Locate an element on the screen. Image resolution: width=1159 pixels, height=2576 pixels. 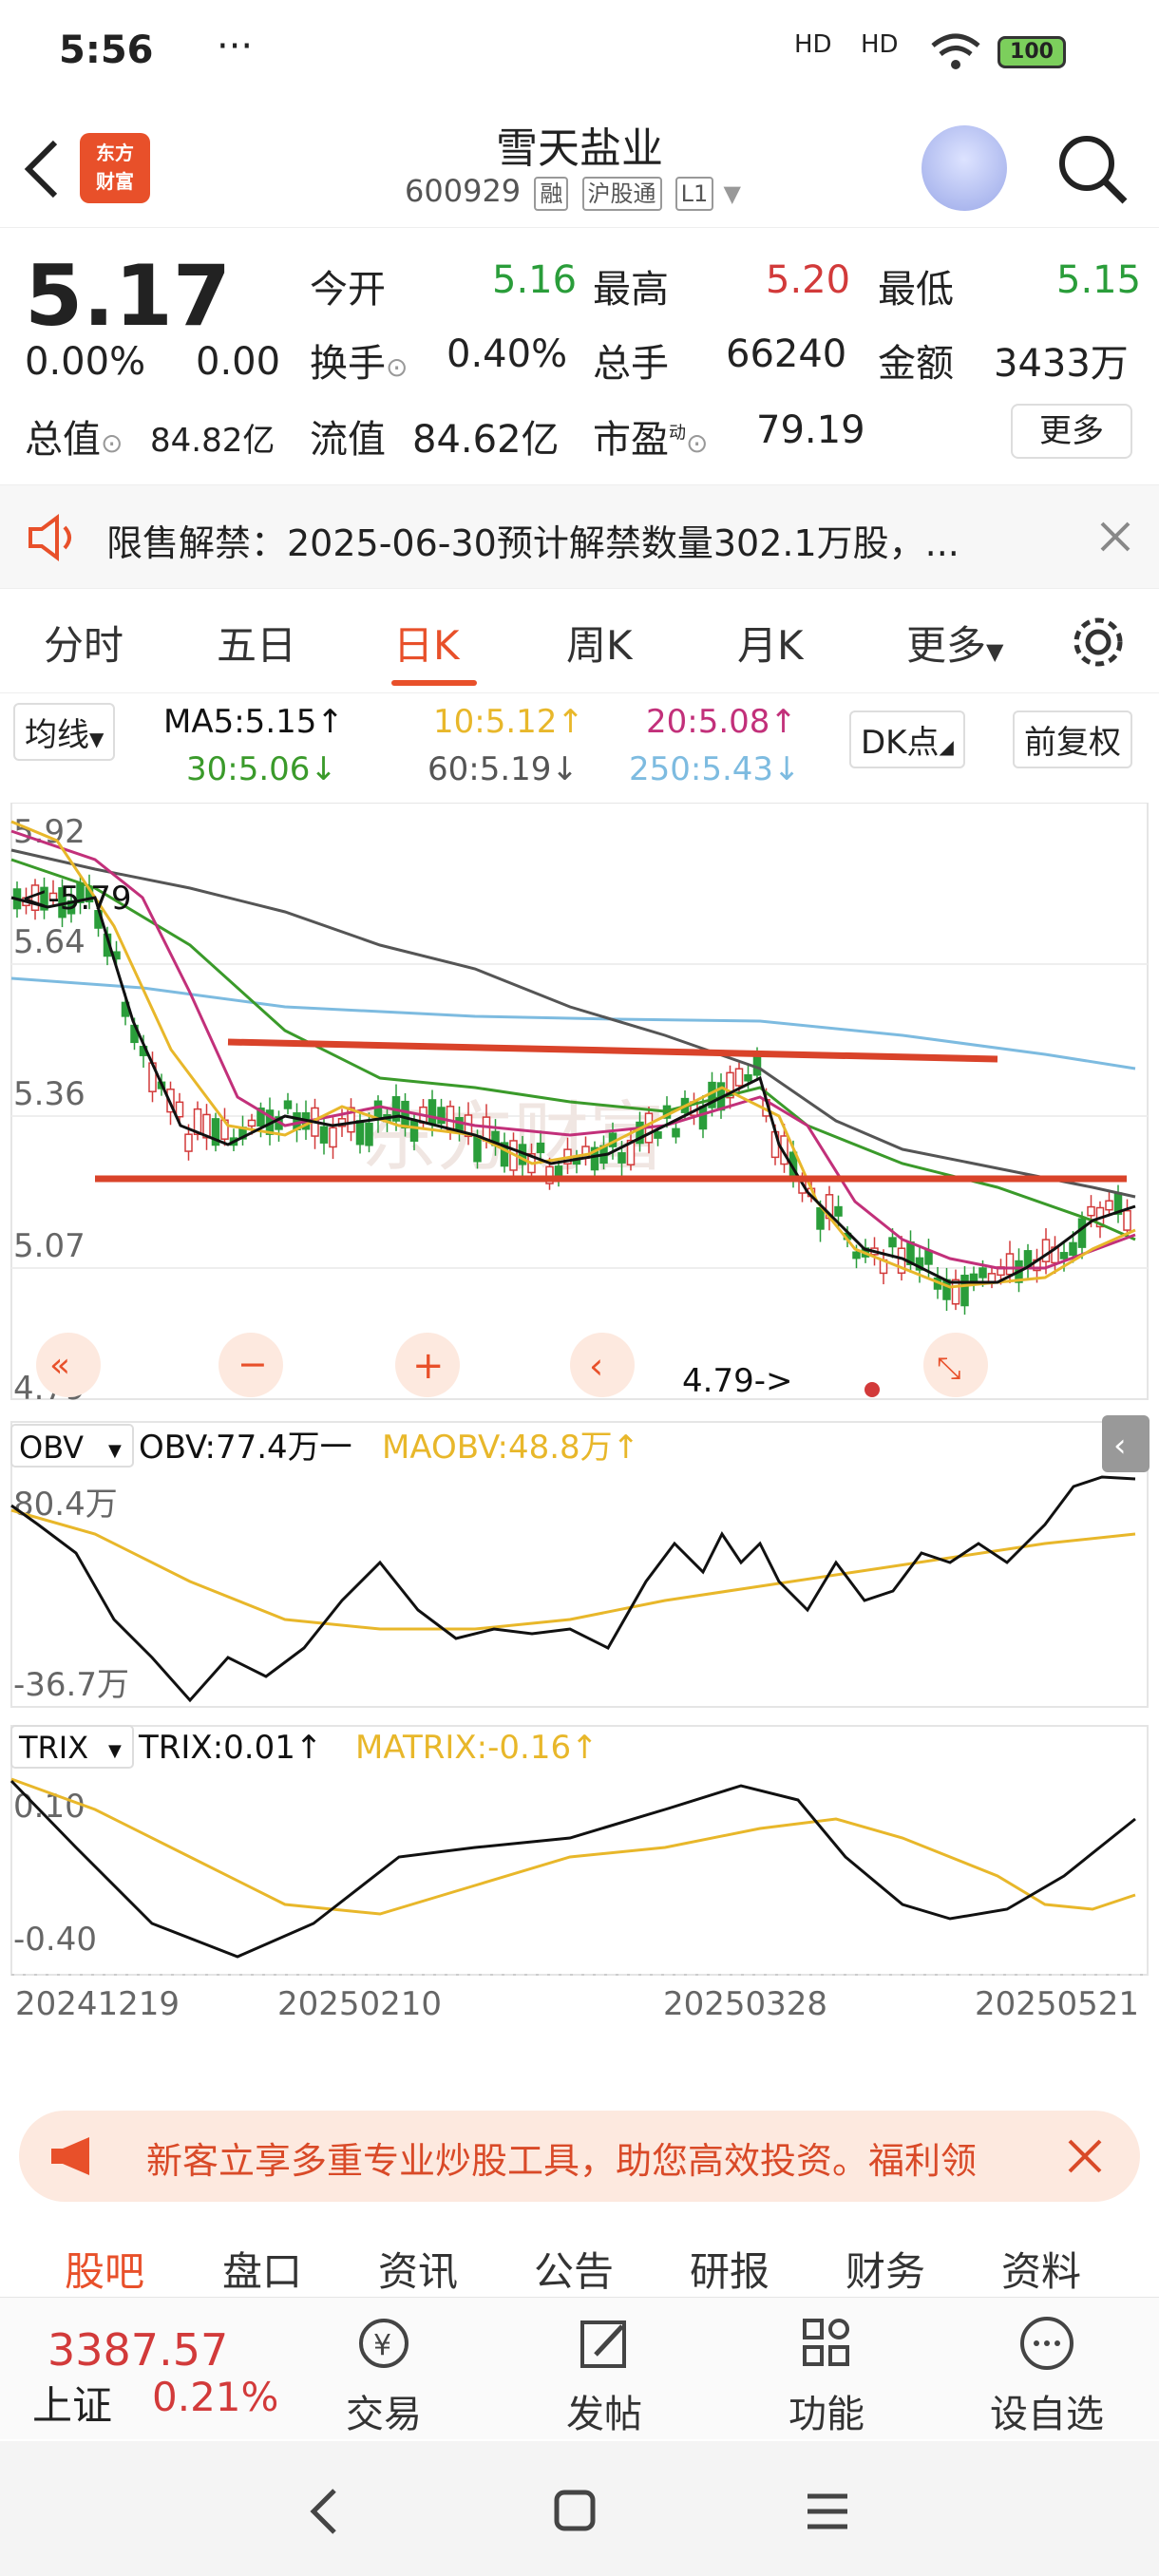
tab-daily-k: 日K is located at coordinates (426, 643).